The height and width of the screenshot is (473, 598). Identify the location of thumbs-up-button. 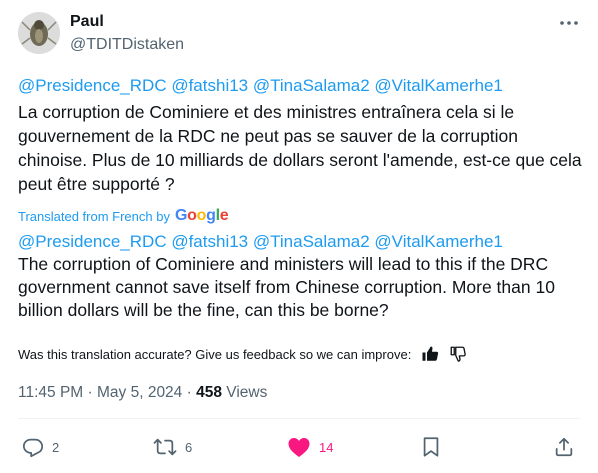
(430, 354).